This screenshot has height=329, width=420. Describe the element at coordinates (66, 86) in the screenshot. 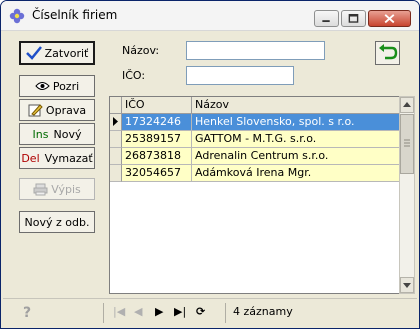

I see `pozri-label: Pozri` at that location.